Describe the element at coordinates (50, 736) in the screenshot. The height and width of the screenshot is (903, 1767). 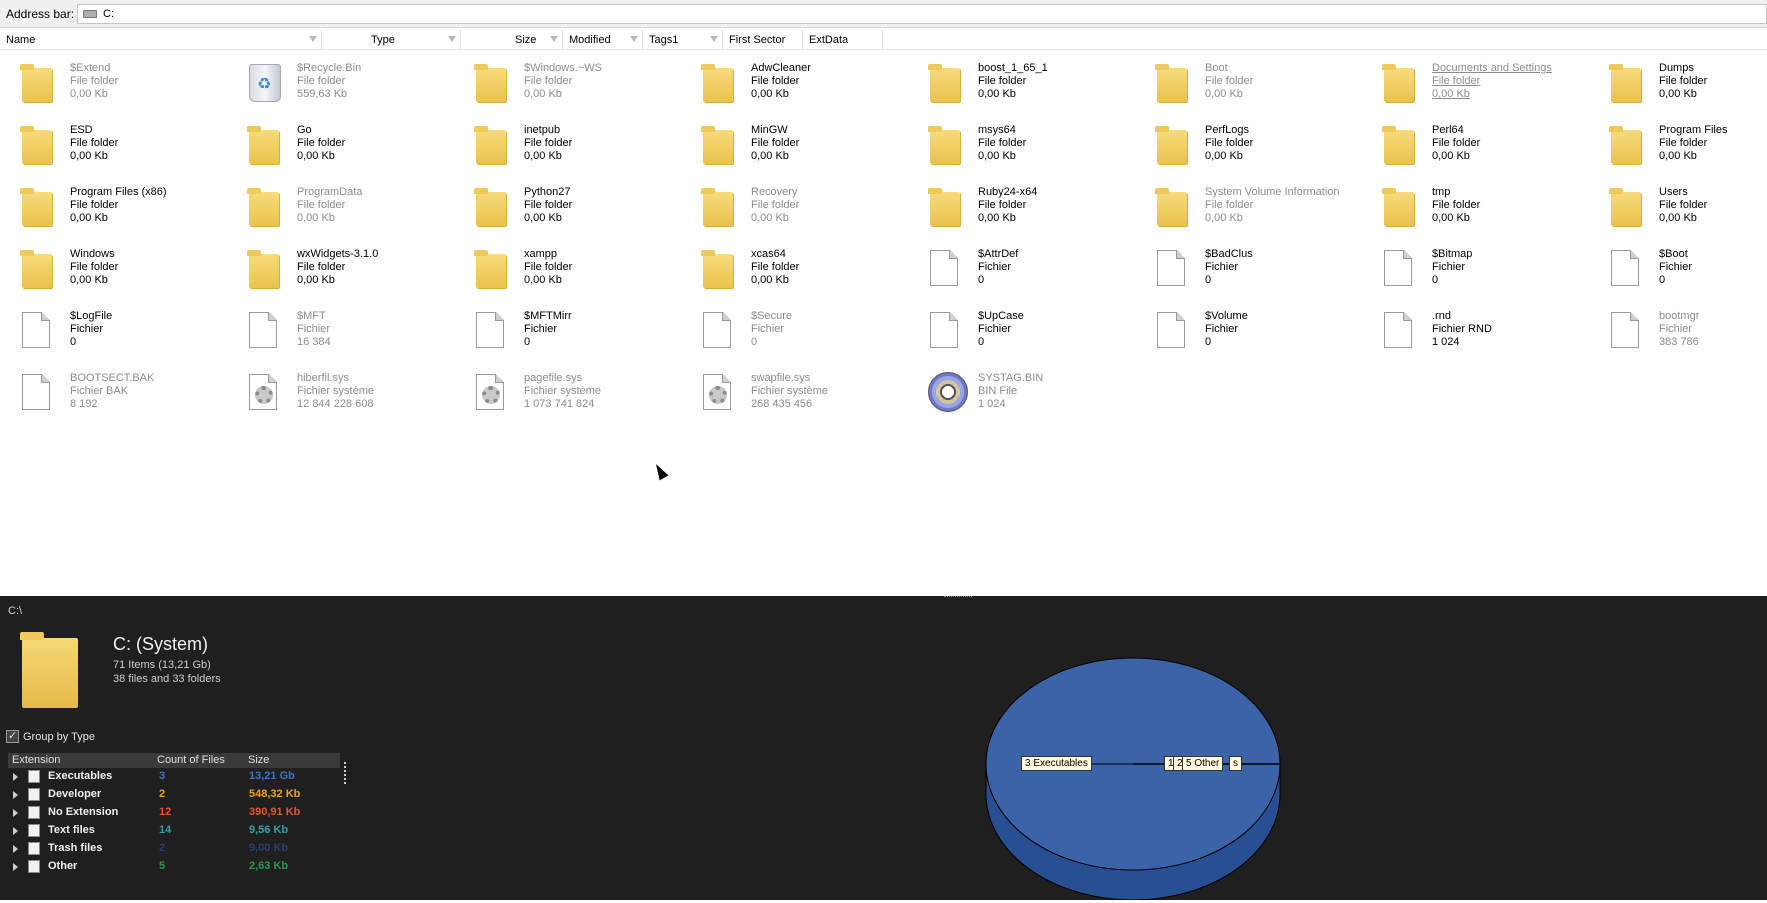
I see `group-by-type-checkbox: Group by Type` at that location.